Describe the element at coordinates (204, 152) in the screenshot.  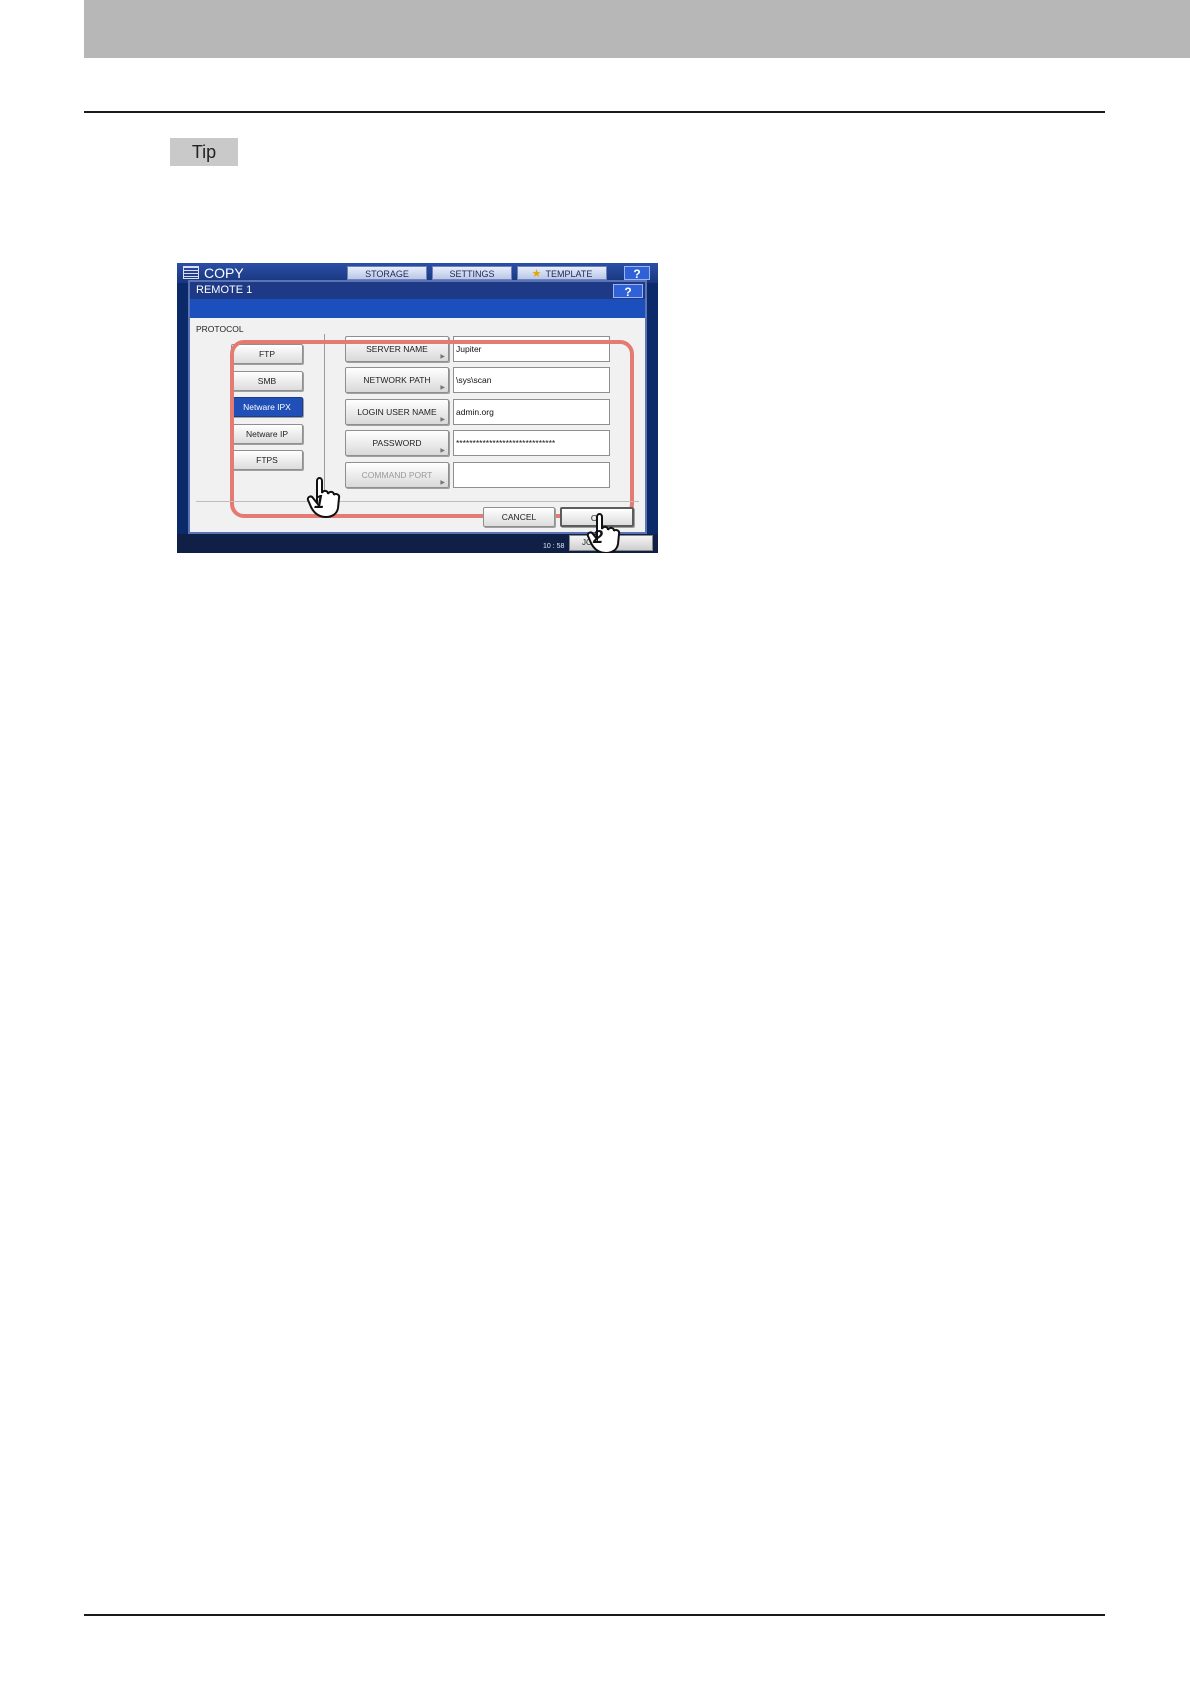
I see `tip-label: Tip` at that location.